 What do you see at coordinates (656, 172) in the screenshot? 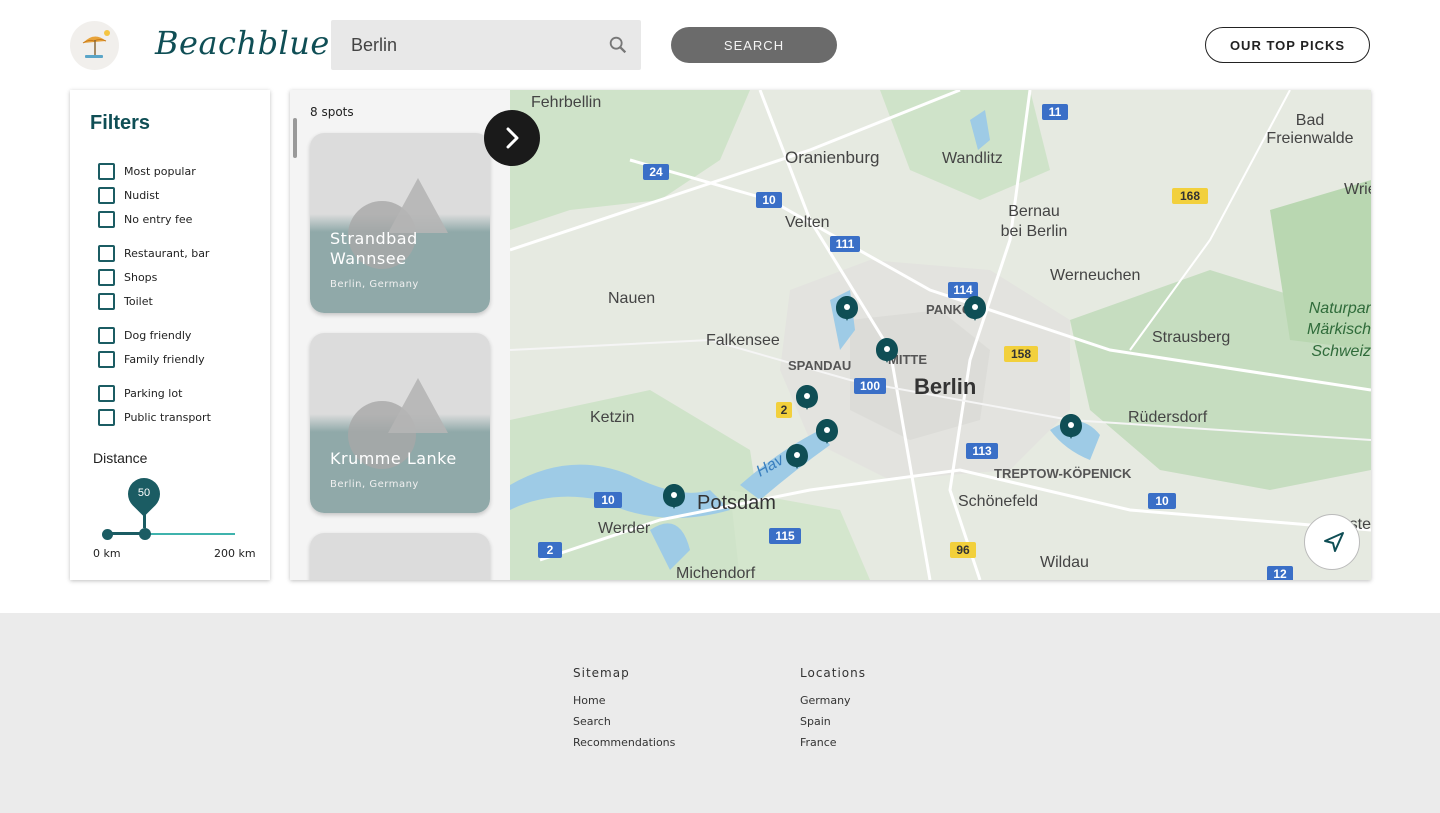
I see `svg-text: 24` at bounding box center [656, 172].